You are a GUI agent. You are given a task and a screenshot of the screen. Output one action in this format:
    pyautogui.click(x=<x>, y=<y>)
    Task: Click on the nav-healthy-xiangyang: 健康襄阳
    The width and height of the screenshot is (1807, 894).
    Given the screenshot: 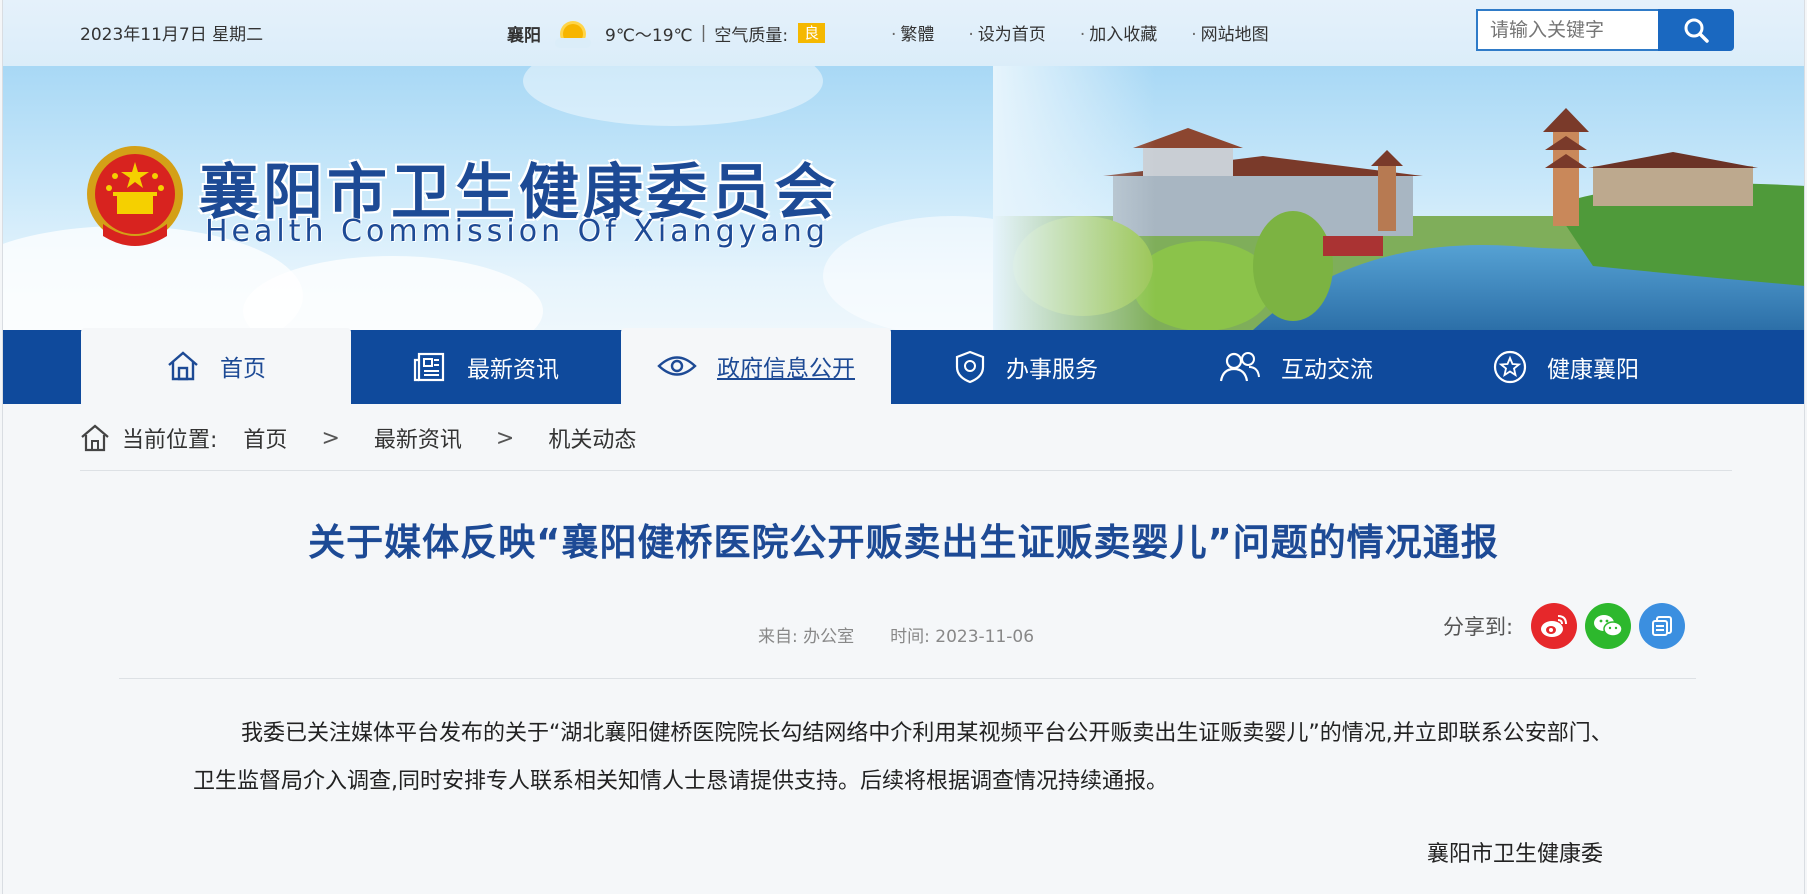 What is the action you would take?
    pyautogui.click(x=1566, y=367)
    